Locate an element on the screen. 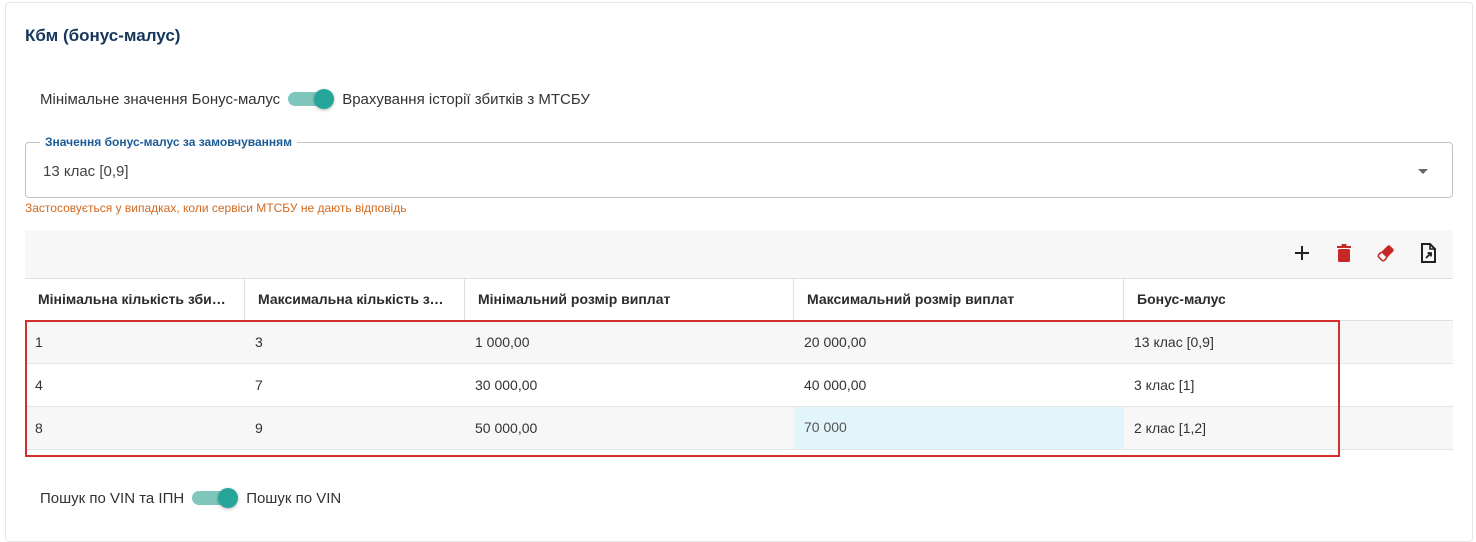  column-header: Максимальний розмір виплат is located at coordinates (959, 299).